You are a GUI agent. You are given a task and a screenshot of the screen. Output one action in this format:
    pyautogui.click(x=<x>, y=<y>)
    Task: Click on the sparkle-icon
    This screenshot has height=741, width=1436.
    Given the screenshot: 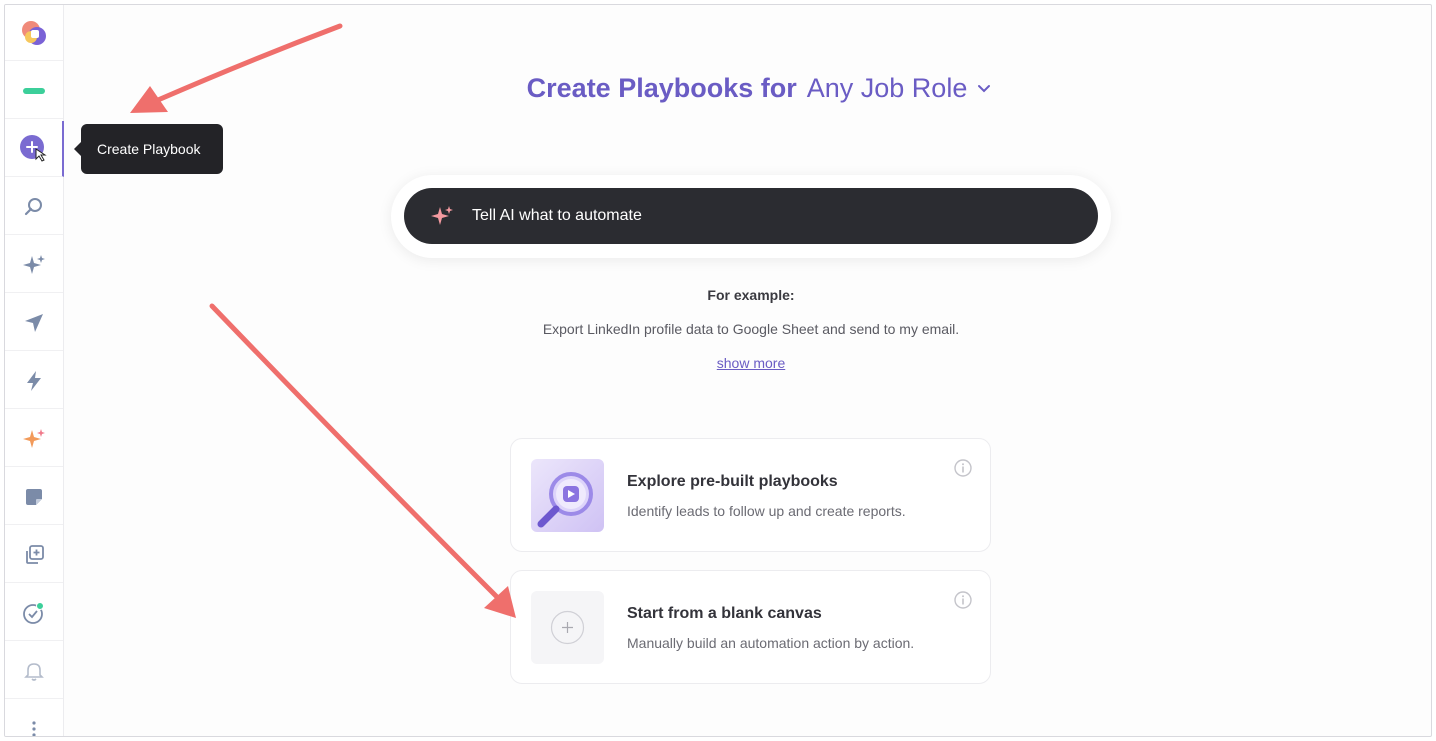 What is the action you would take?
    pyautogui.click(x=34, y=264)
    